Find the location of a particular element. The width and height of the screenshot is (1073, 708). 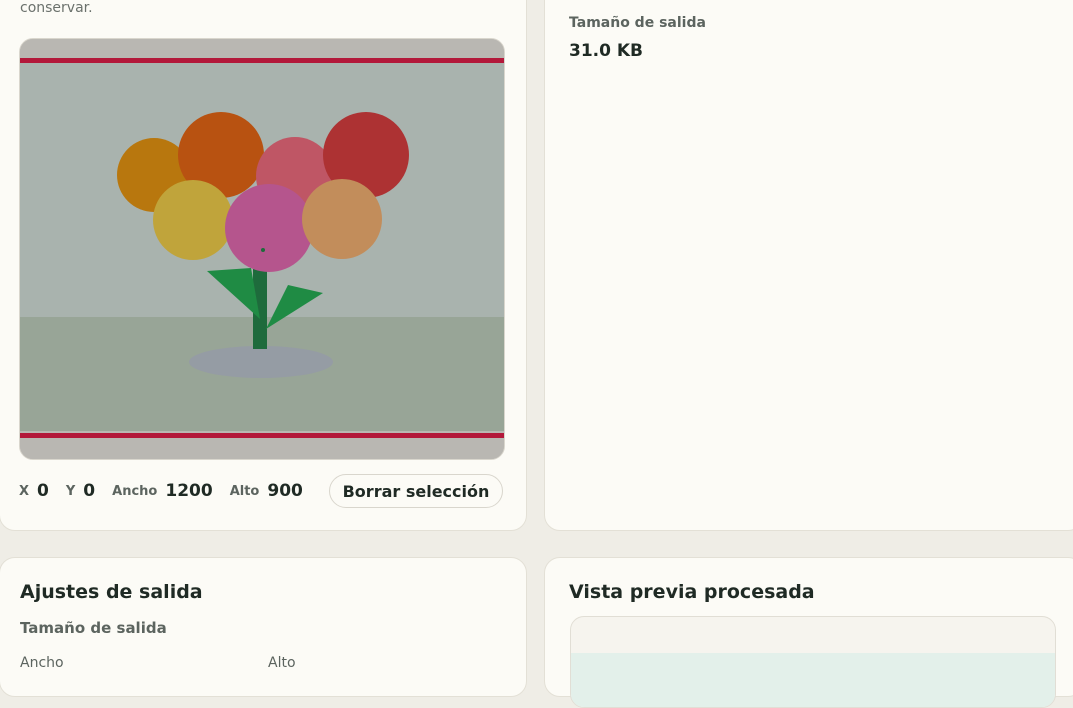

preview-title: Vista previa procesada is located at coordinates (692, 592).